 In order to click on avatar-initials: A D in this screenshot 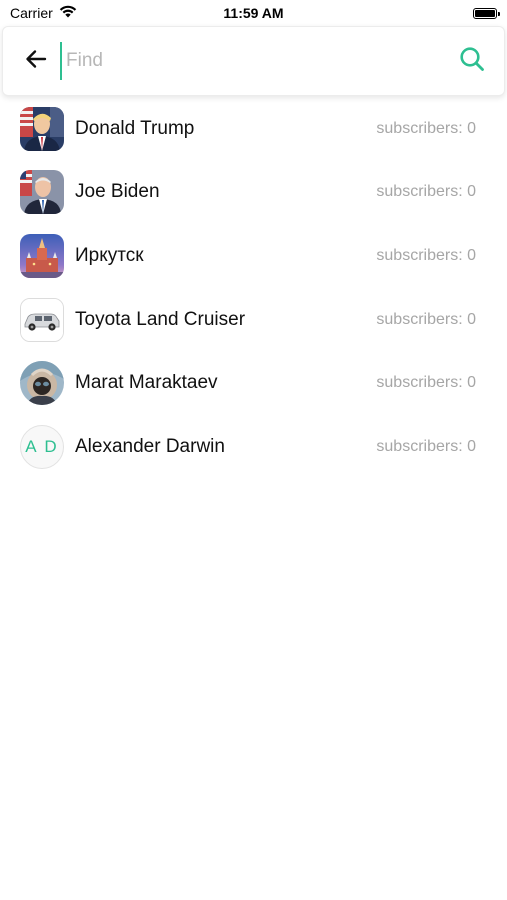, I will do `click(42, 446)`.